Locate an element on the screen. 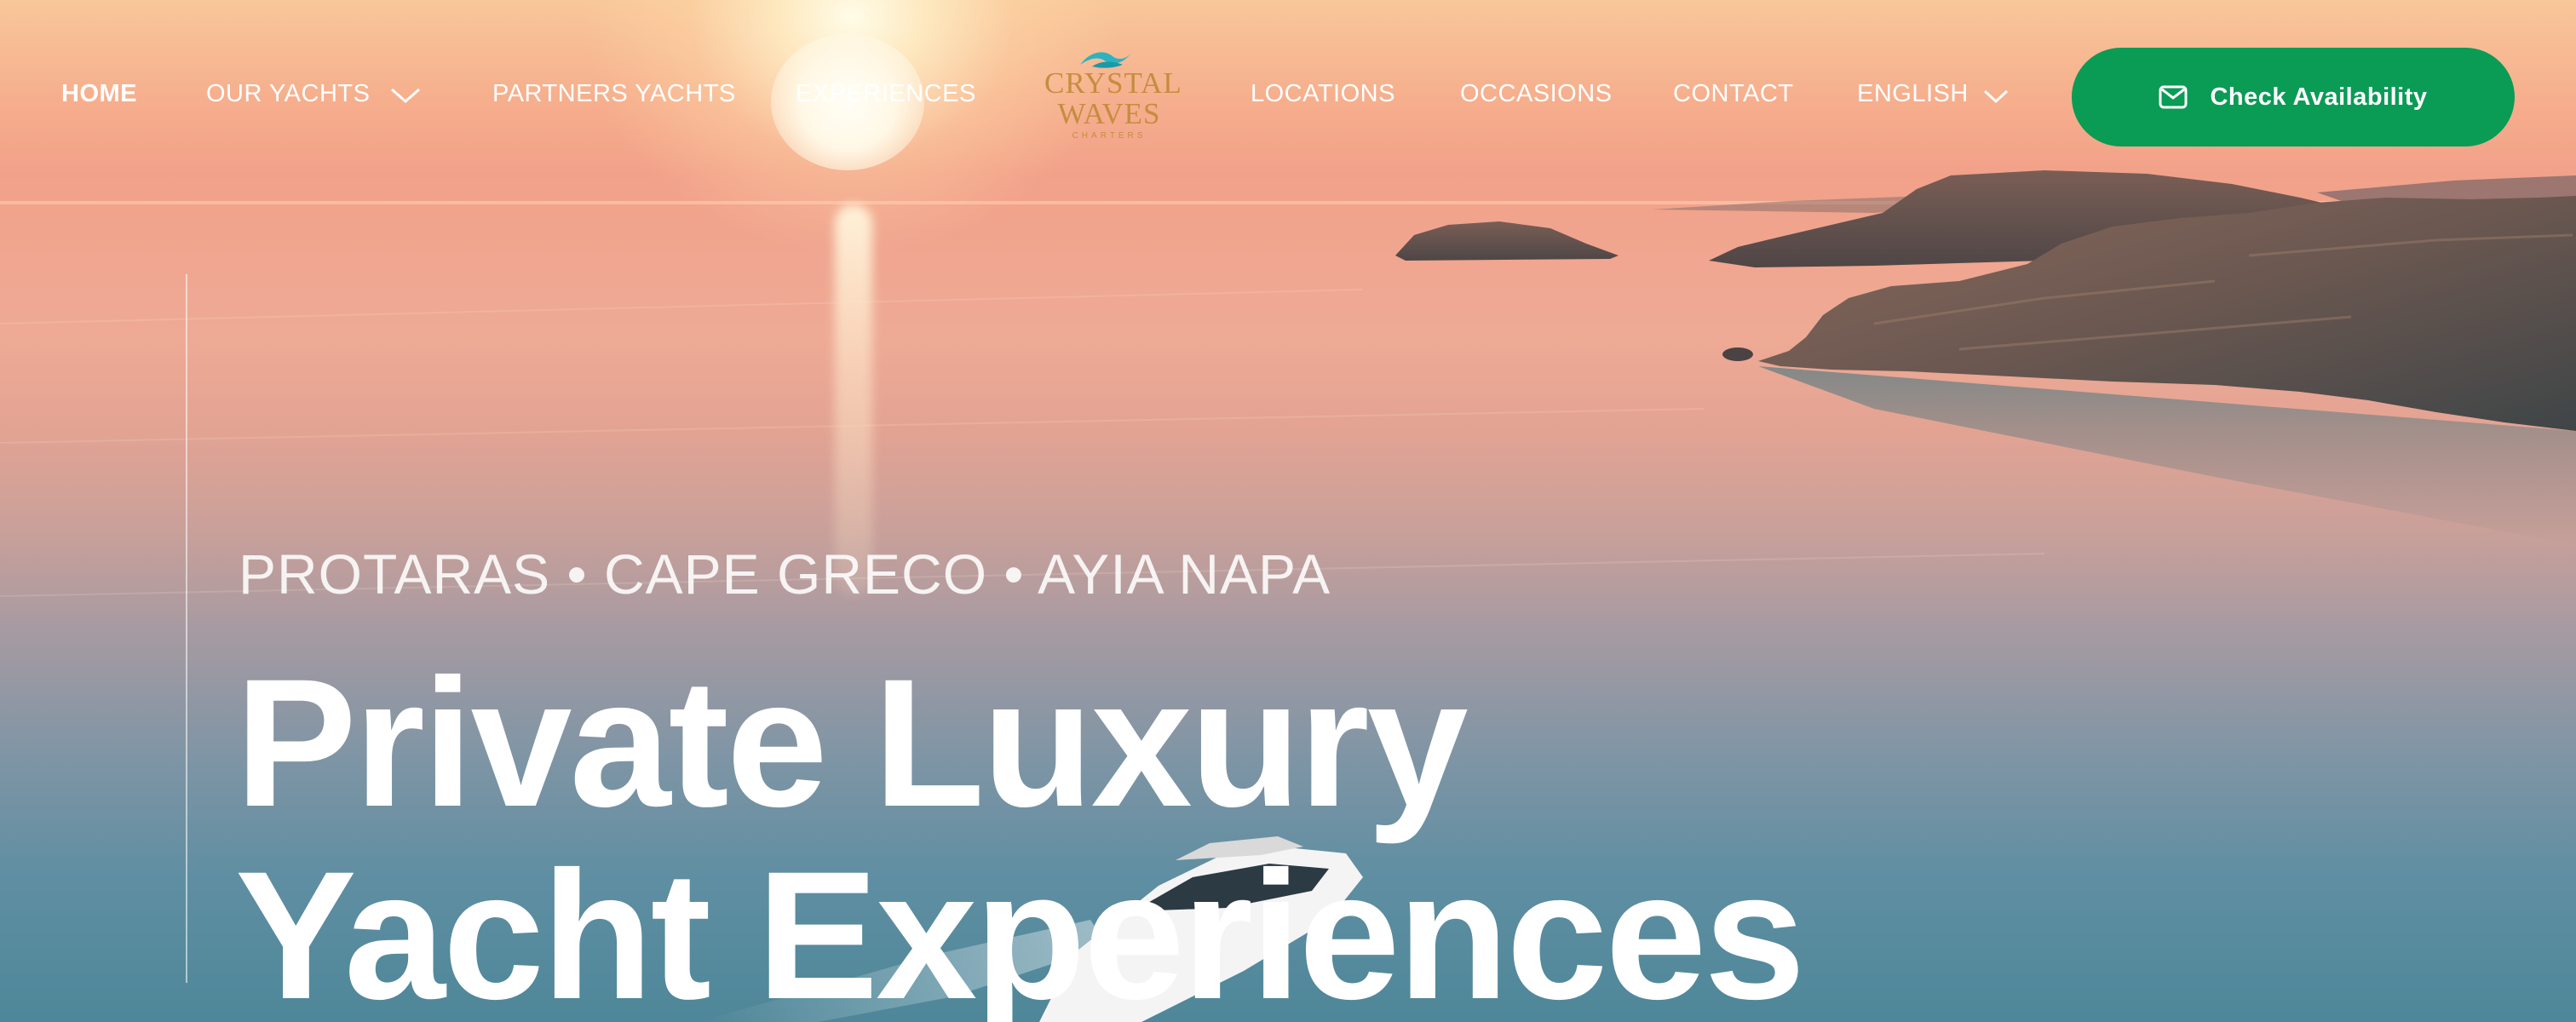  hero-headline-line-2: Yacht Experiences is located at coordinates (1020, 928).